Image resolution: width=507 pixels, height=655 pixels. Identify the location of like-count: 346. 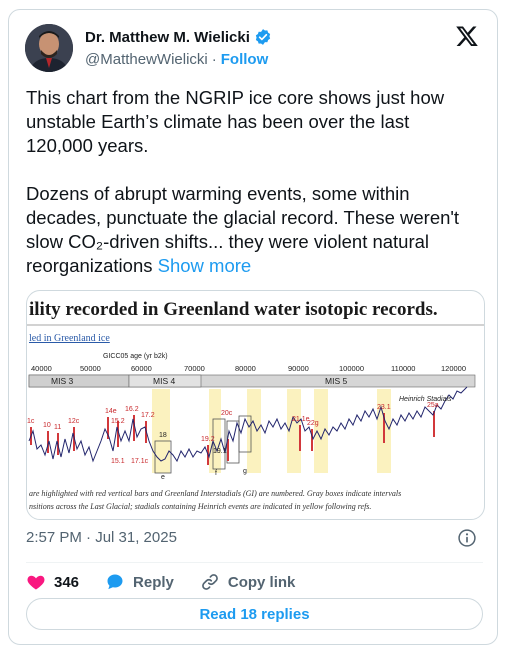
(67, 582).